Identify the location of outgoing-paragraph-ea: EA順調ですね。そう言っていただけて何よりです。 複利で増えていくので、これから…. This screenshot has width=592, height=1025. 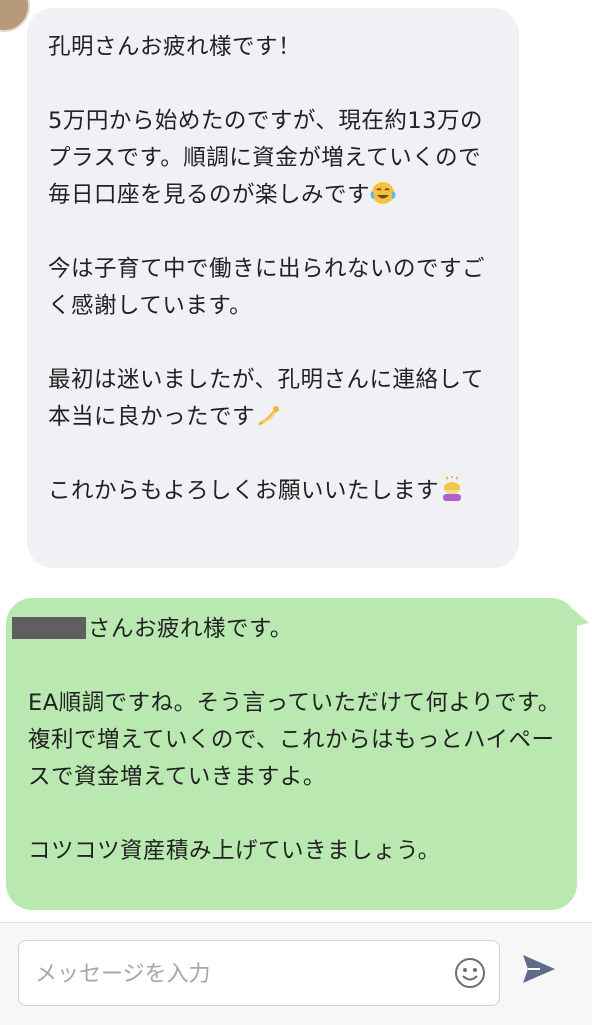
(294, 740).